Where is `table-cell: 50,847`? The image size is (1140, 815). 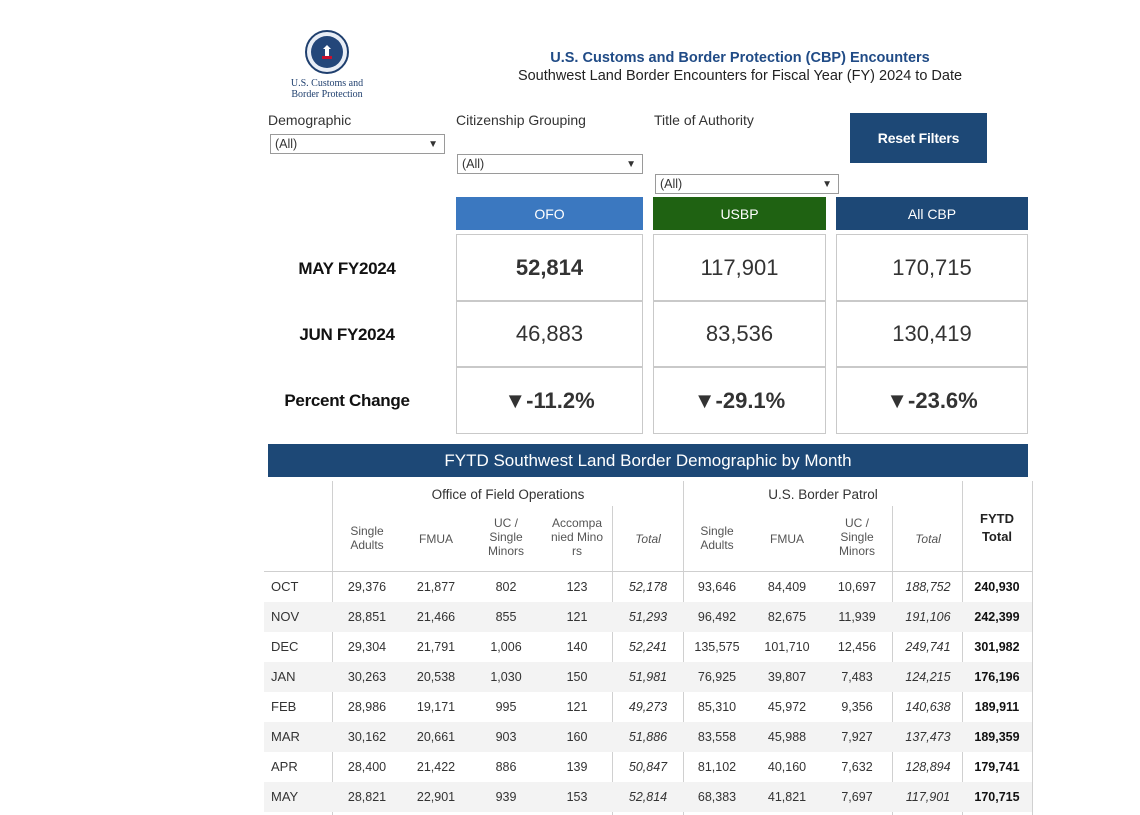 table-cell: 50,847 is located at coordinates (648, 767).